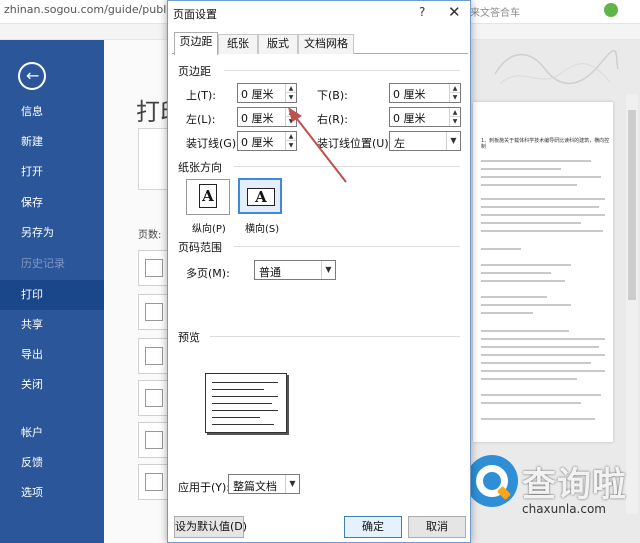 The width and height of the screenshot is (640, 543). I want to click on print-range-icon, so click(154, 268).